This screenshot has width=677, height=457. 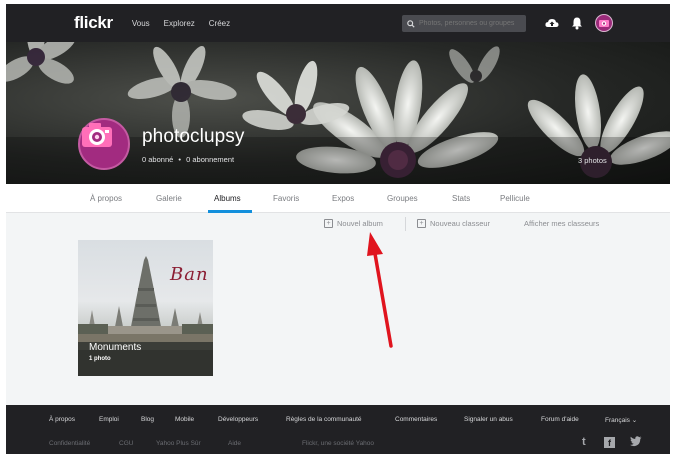 What do you see at coordinates (338, 443) in the screenshot?
I see `footer-copyright: Flickr, une société Yahoo` at bounding box center [338, 443].